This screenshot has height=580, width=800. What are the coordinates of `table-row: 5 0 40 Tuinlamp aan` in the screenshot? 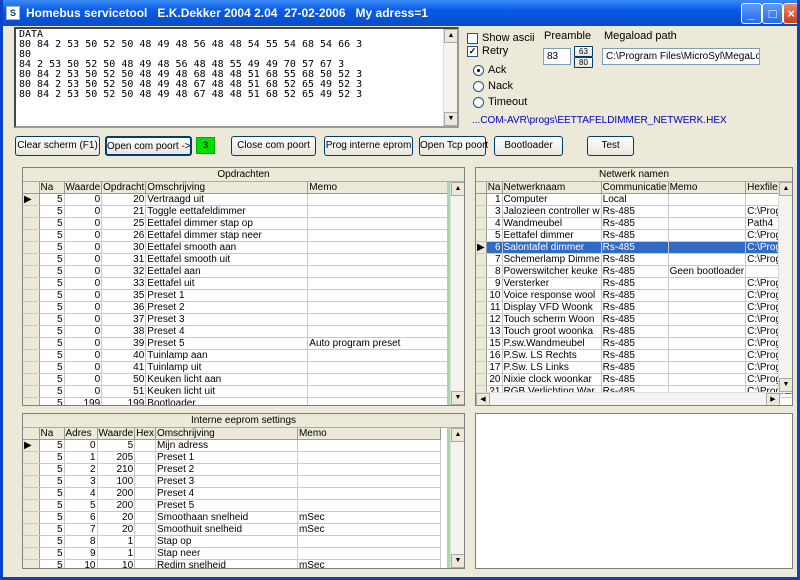 It's located at (241, 356).